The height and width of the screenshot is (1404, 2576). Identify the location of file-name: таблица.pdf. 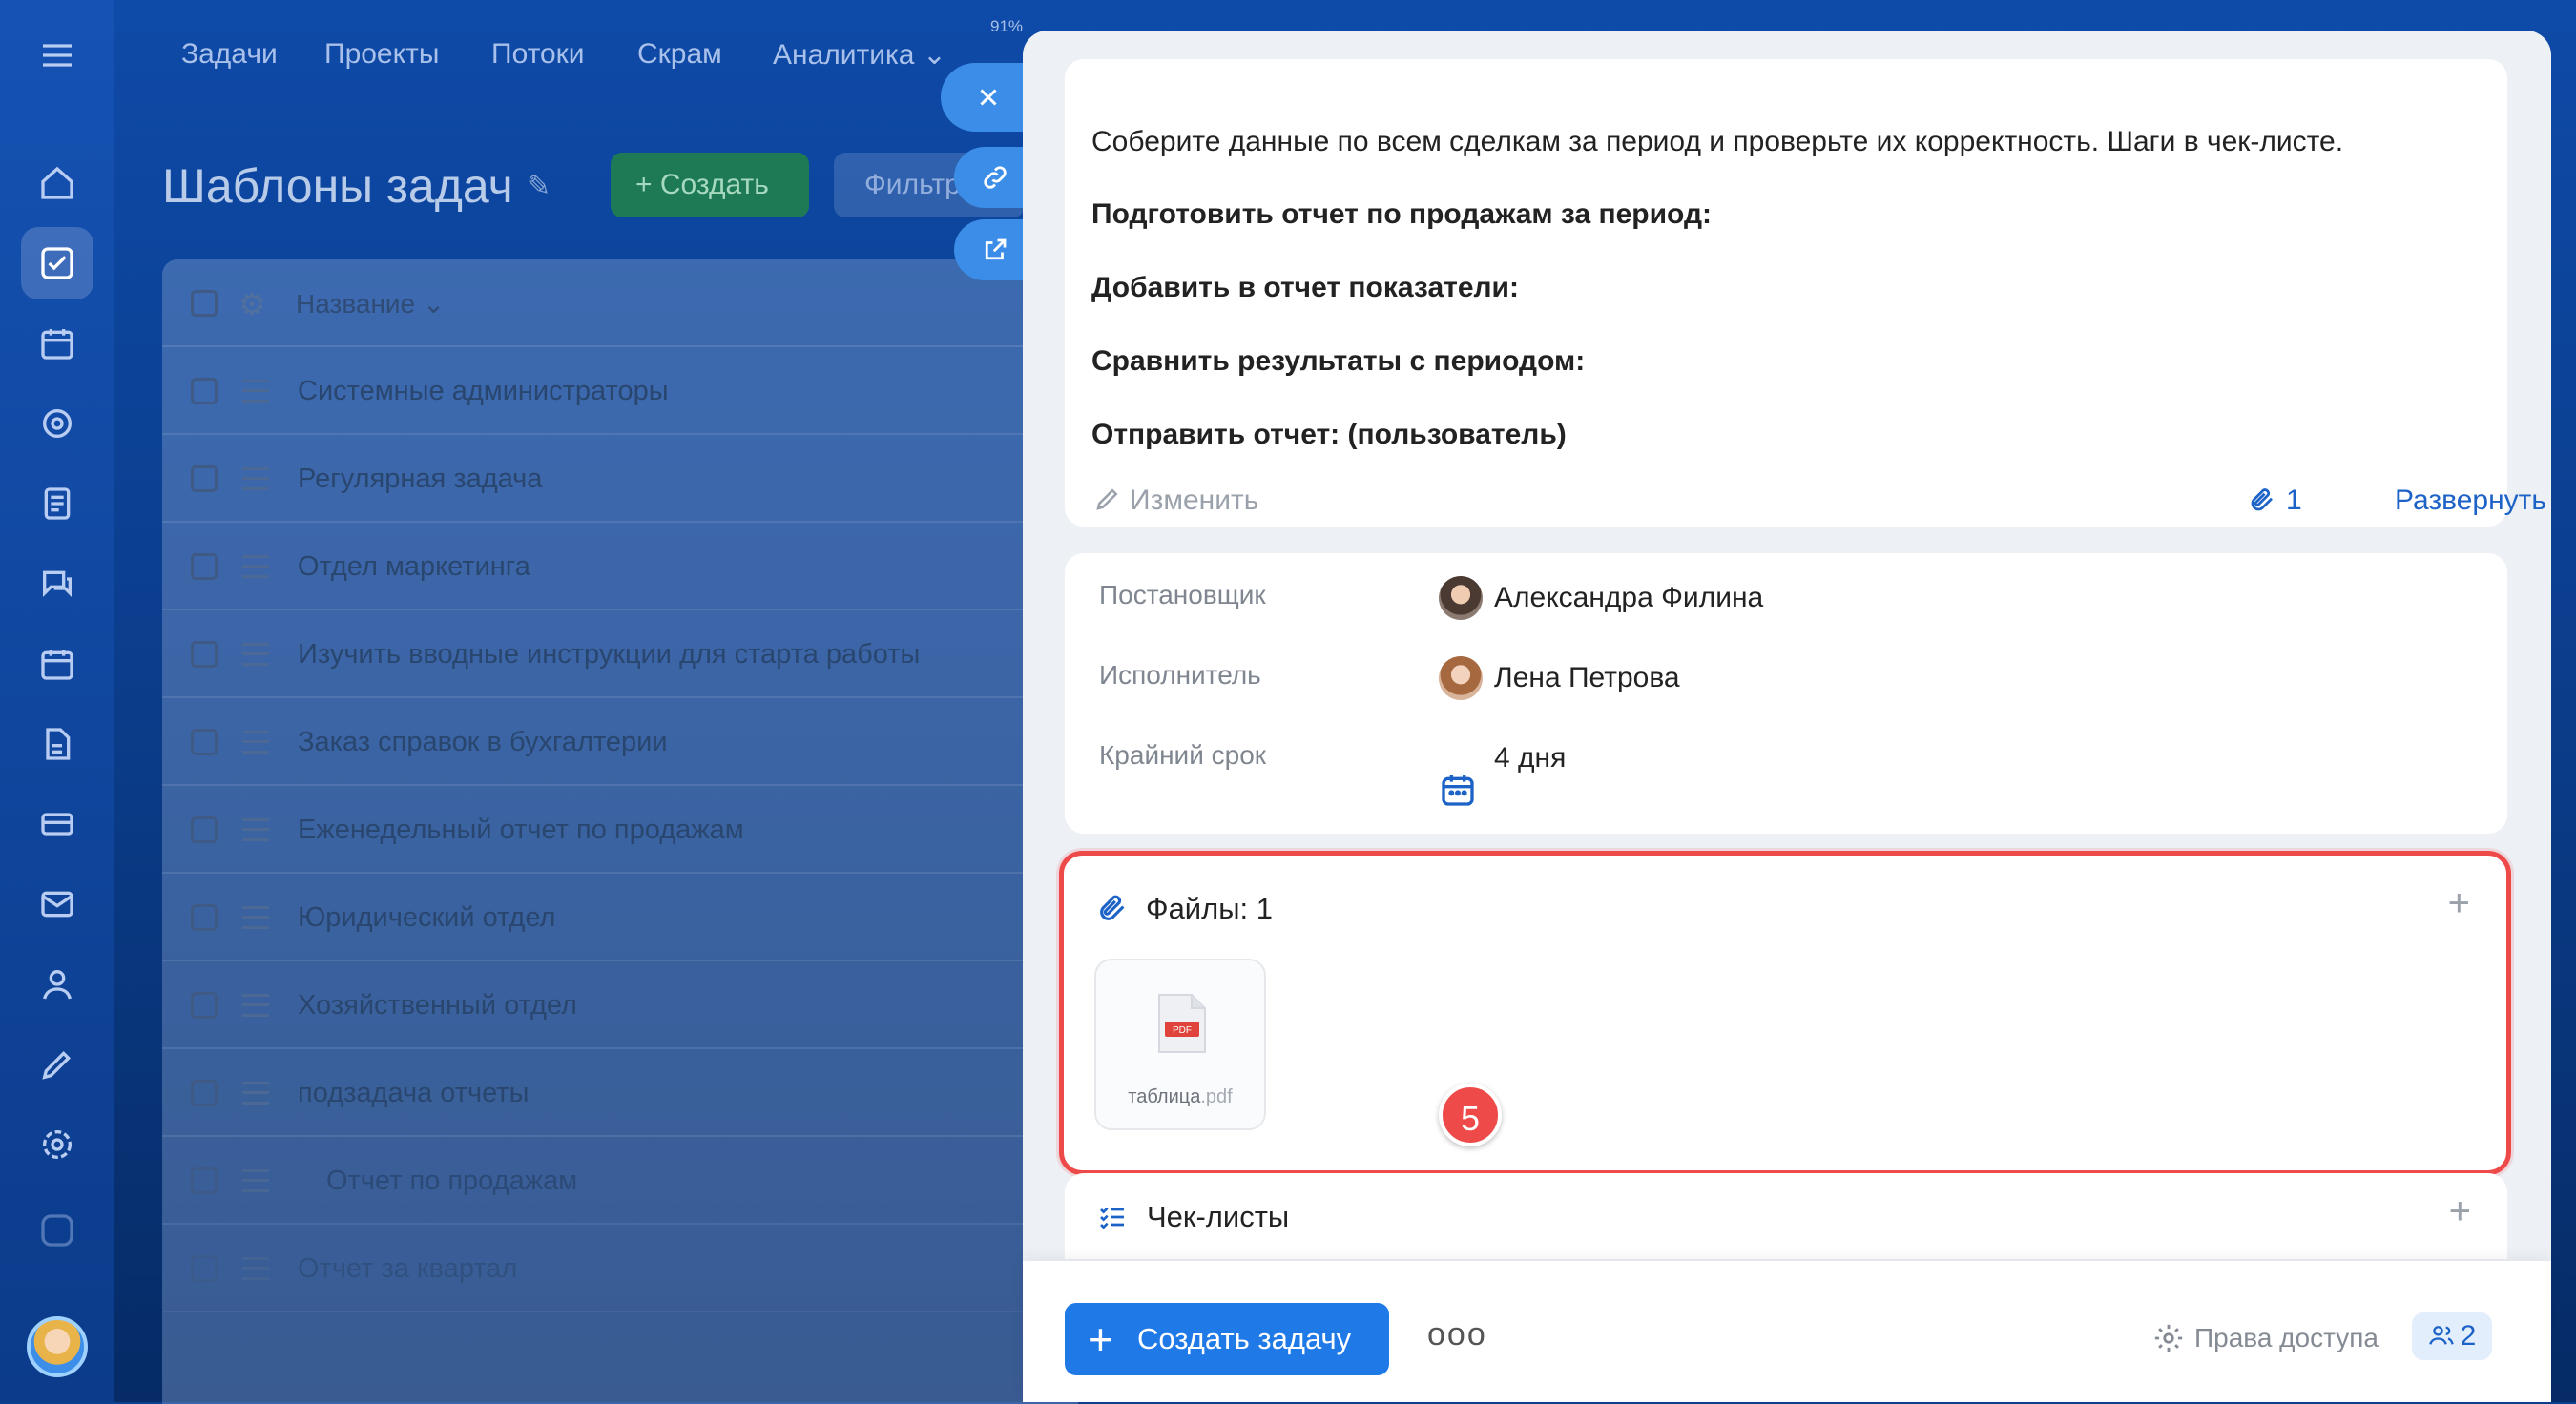
(1180, 1097).